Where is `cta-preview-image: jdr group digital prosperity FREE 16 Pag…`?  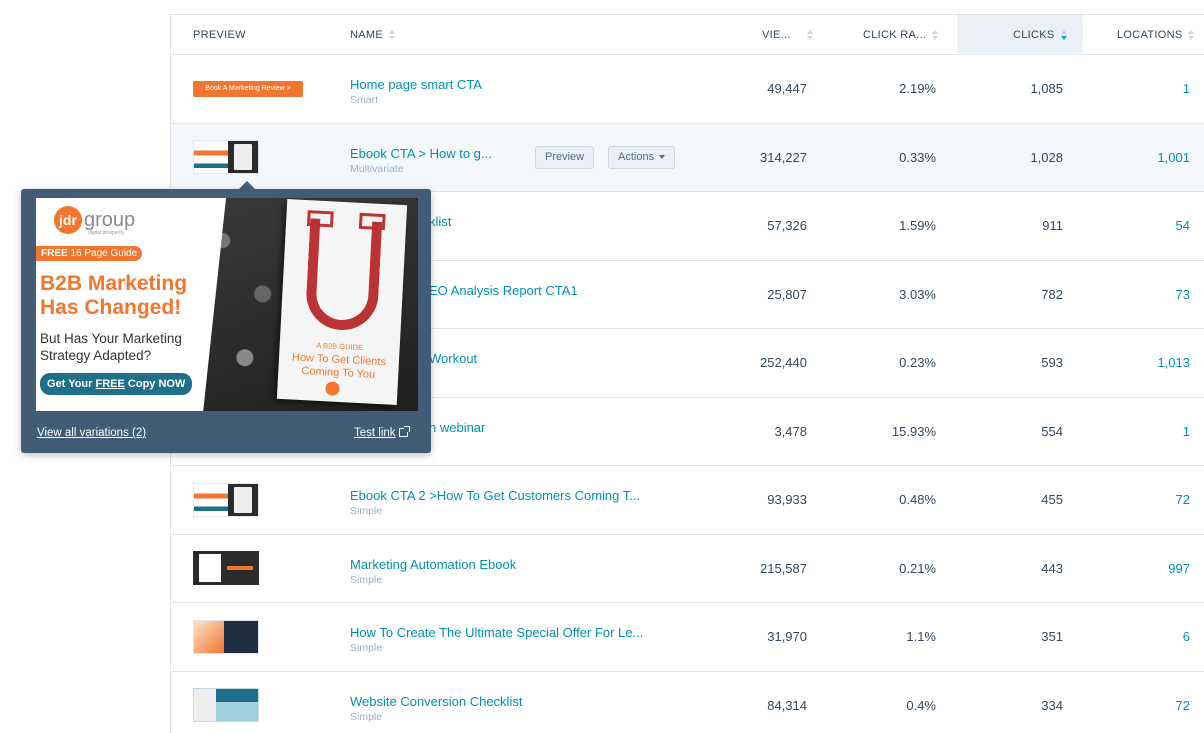
cta-preview-image: jdr group digital prosperity FREE 16 Pag… is located at coordinates (227, 304).